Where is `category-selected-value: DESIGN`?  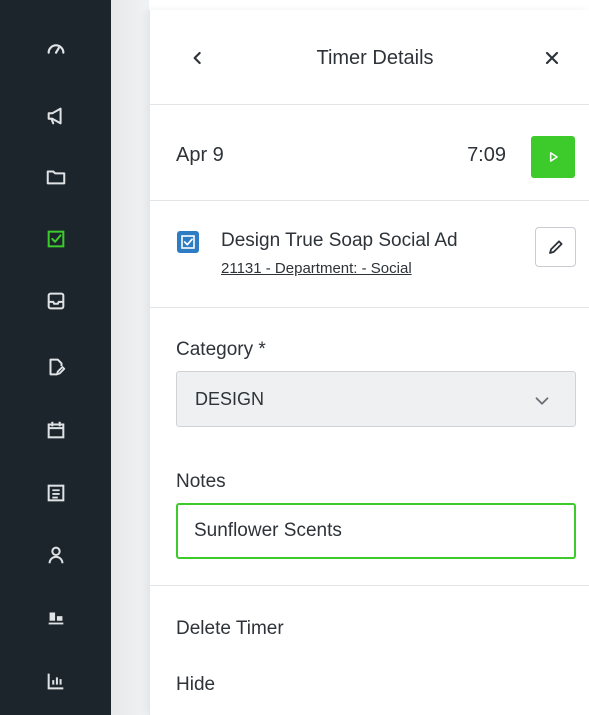
category-selected-value: DESIGN is located at coordinates (230, 399).